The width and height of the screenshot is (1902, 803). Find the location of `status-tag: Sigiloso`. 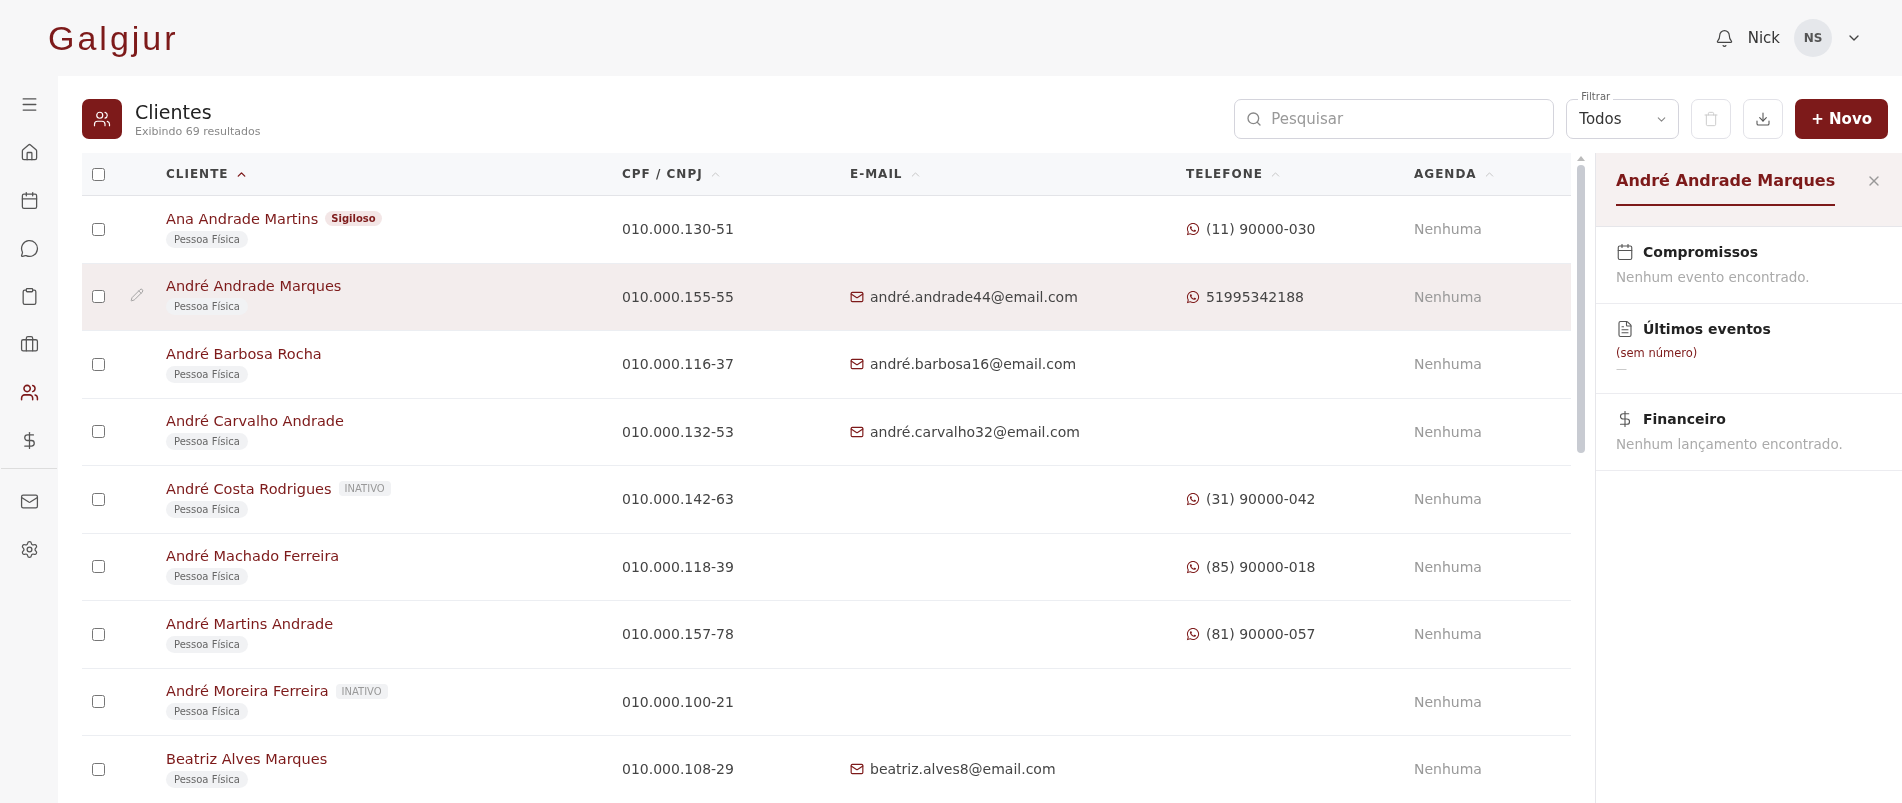

status-tag: Sigiloso is located at coordinates (353, 219).